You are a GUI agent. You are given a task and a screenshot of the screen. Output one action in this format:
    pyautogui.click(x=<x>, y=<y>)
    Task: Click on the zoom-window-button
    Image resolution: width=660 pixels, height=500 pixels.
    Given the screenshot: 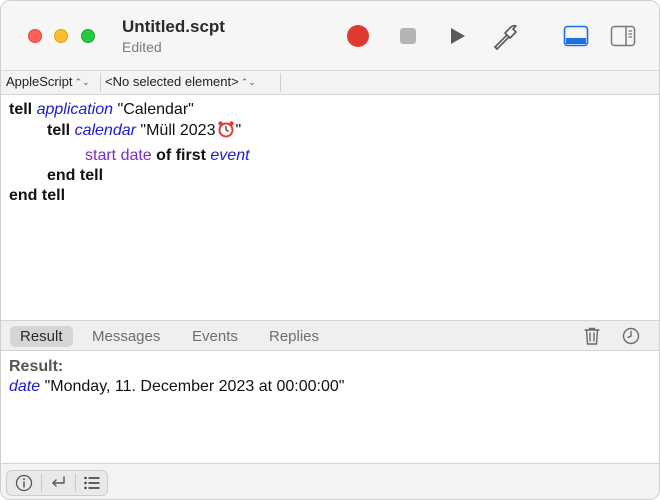 What is the action you would take?
    pyautogui.click(x=88, y=36)
    